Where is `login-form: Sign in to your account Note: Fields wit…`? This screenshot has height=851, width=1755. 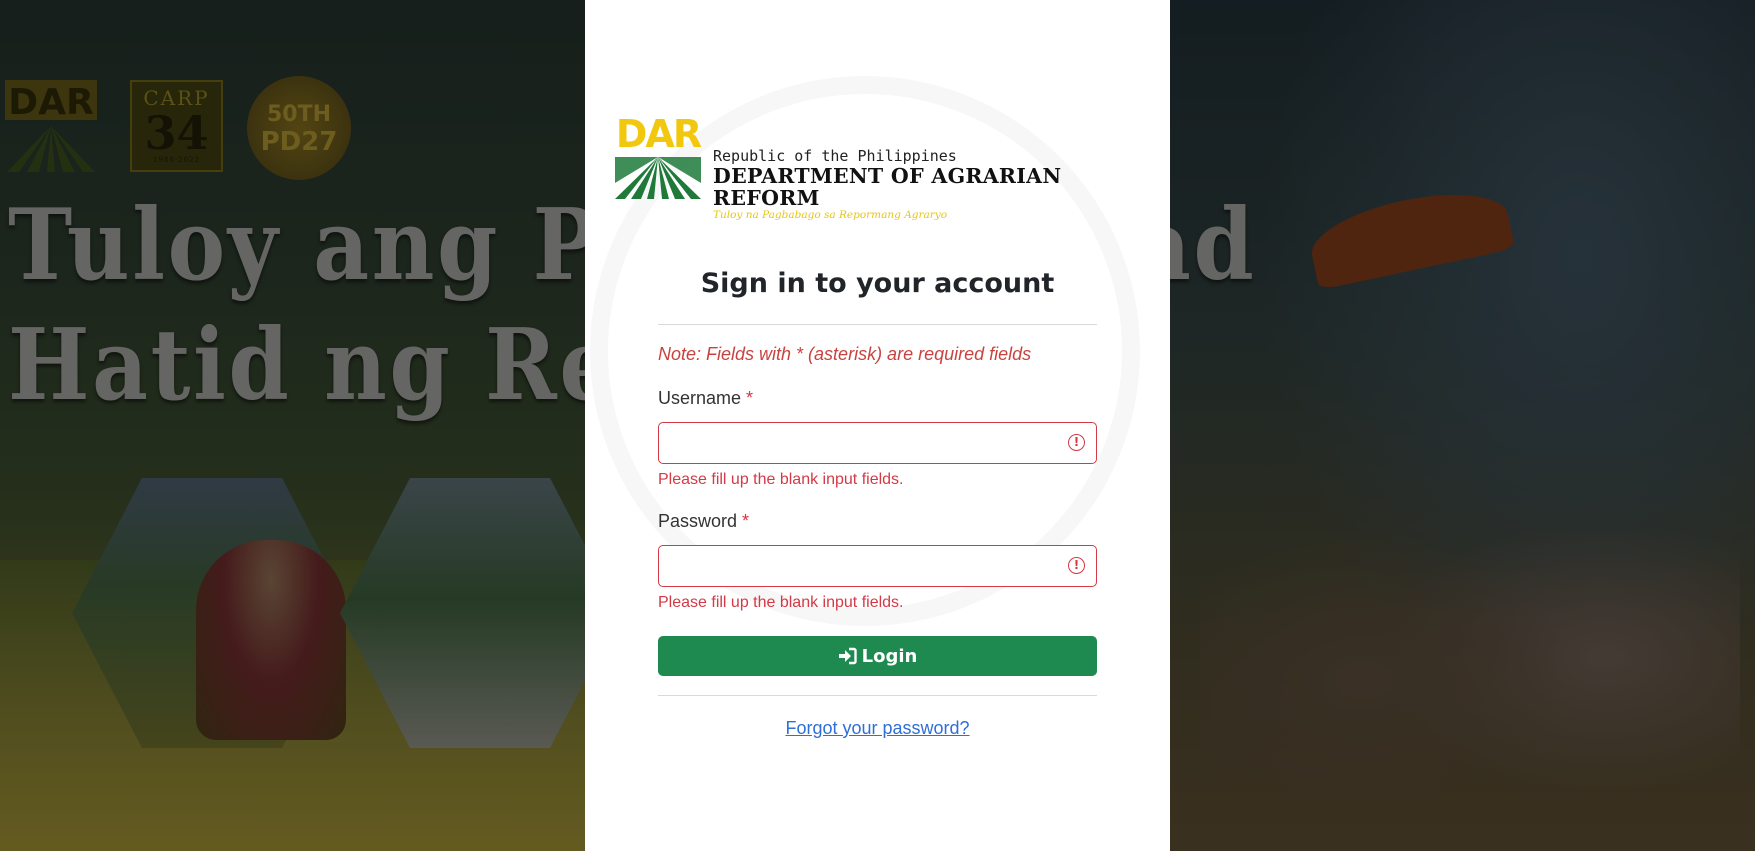 login-form: Sign in to your account Note: Fields wit… is located at coordinates (877, 498).